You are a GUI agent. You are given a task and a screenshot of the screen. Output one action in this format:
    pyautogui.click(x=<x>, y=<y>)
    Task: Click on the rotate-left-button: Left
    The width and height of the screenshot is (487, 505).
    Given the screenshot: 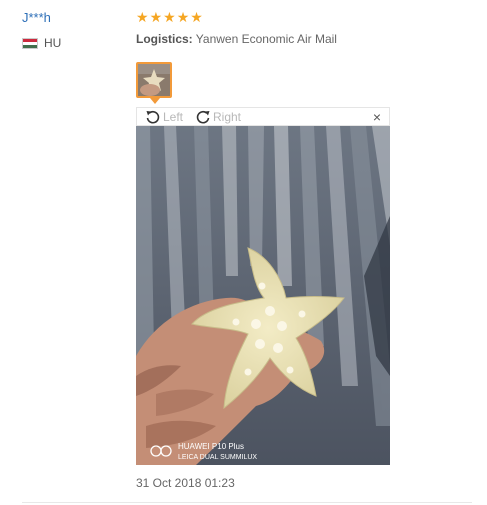 What is the action you would take?
    pyautogui.click(x=164, y=117)
    